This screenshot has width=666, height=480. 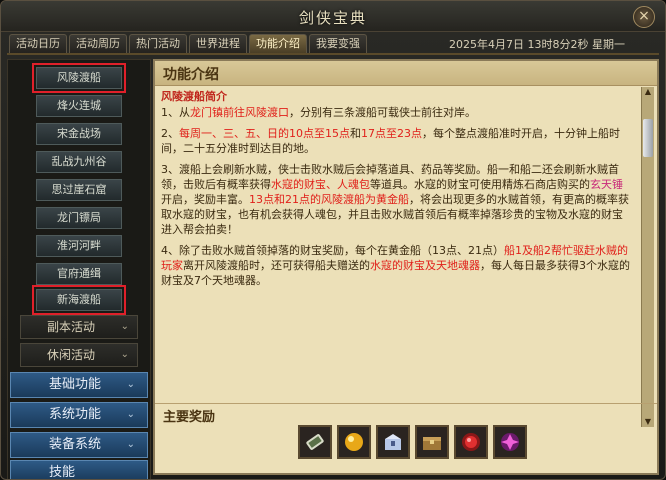 I want to click on tab-hot-activities: 热门活动, so click(x=158, y=43).